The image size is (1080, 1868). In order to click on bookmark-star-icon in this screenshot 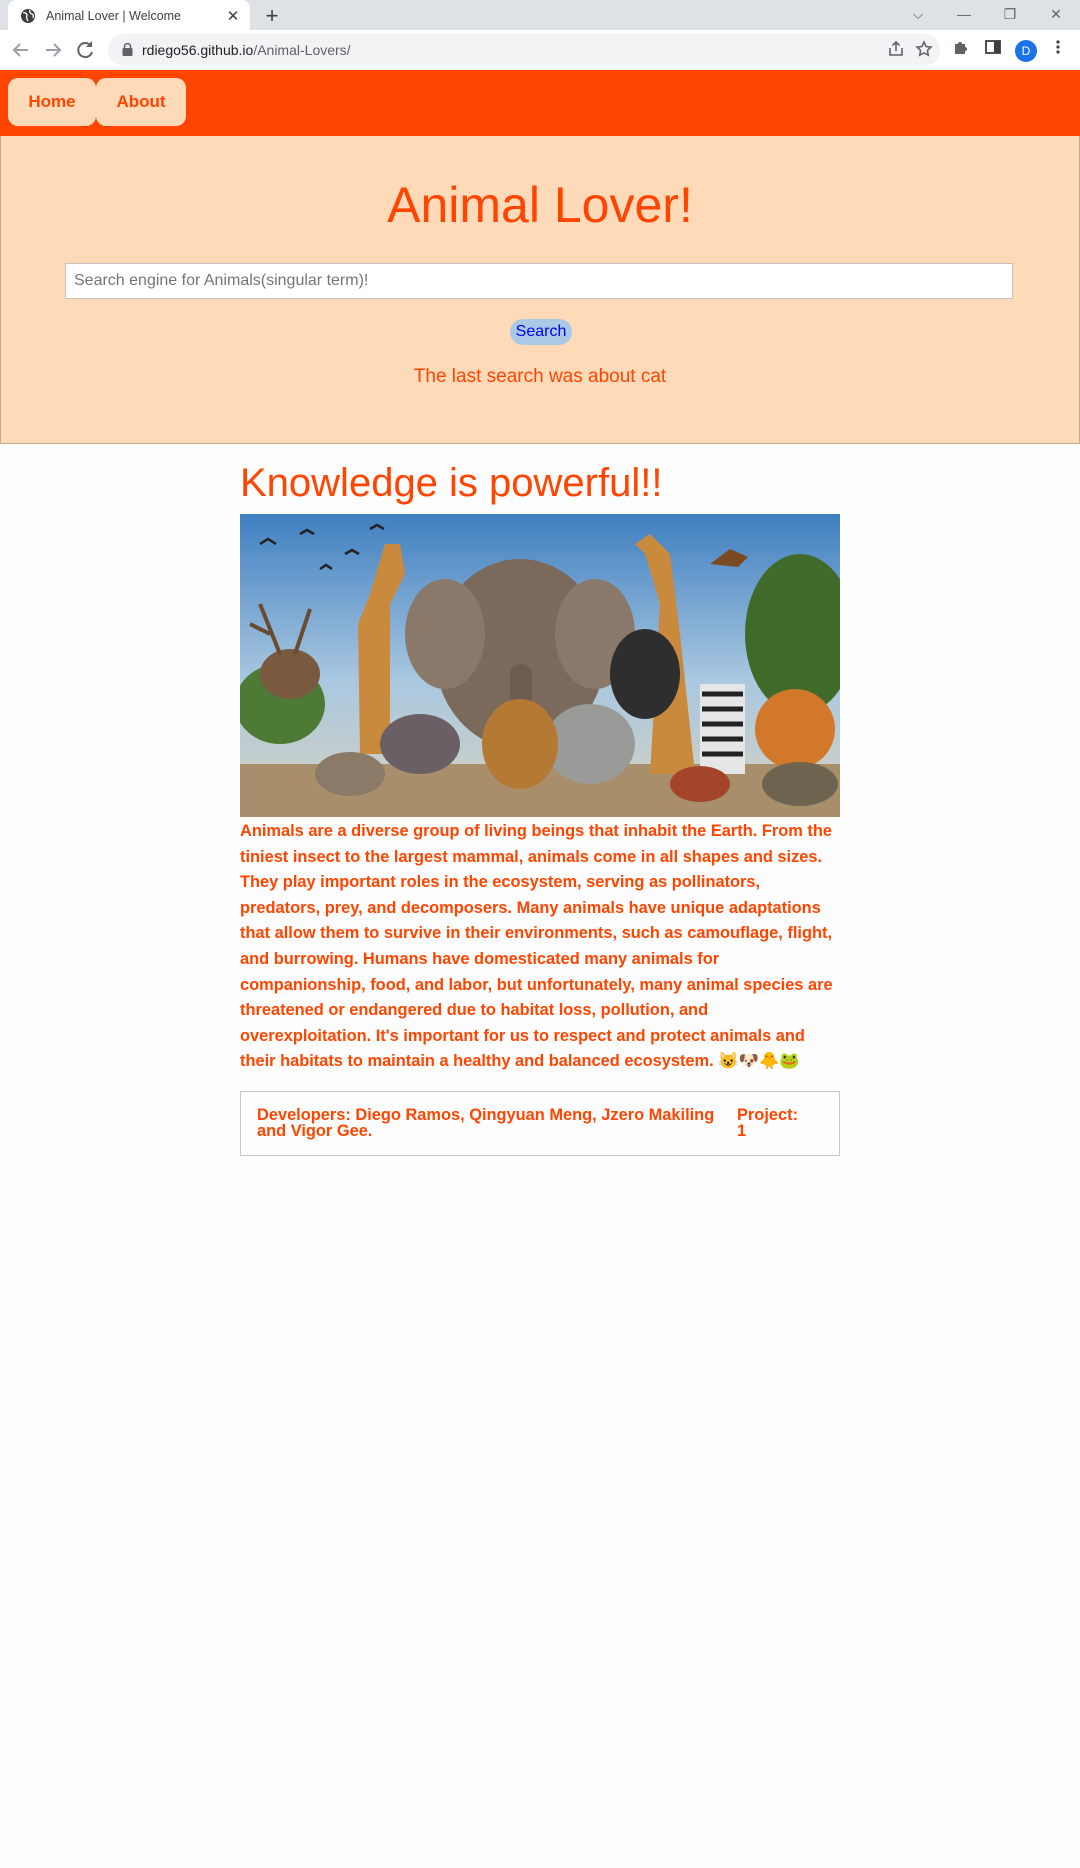, I will do `click(924, 50)`.